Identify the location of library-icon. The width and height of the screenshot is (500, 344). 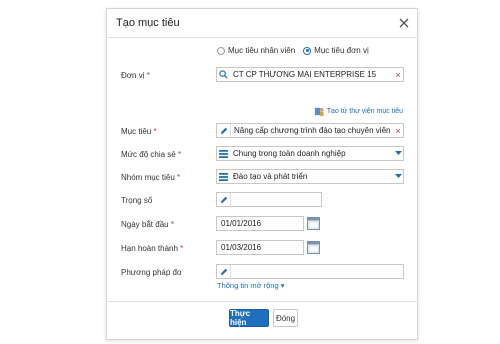
(319, 112).